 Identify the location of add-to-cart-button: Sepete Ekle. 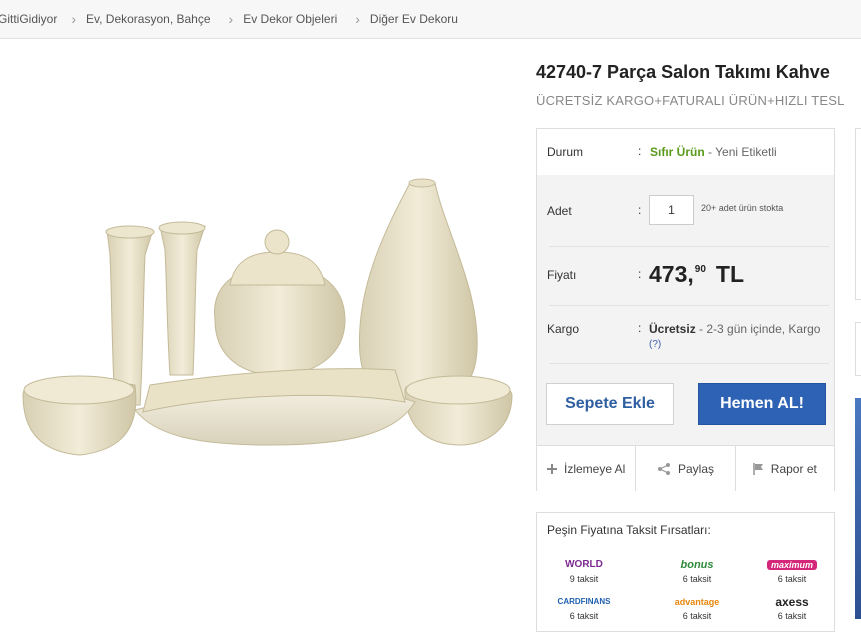
(610, 404).